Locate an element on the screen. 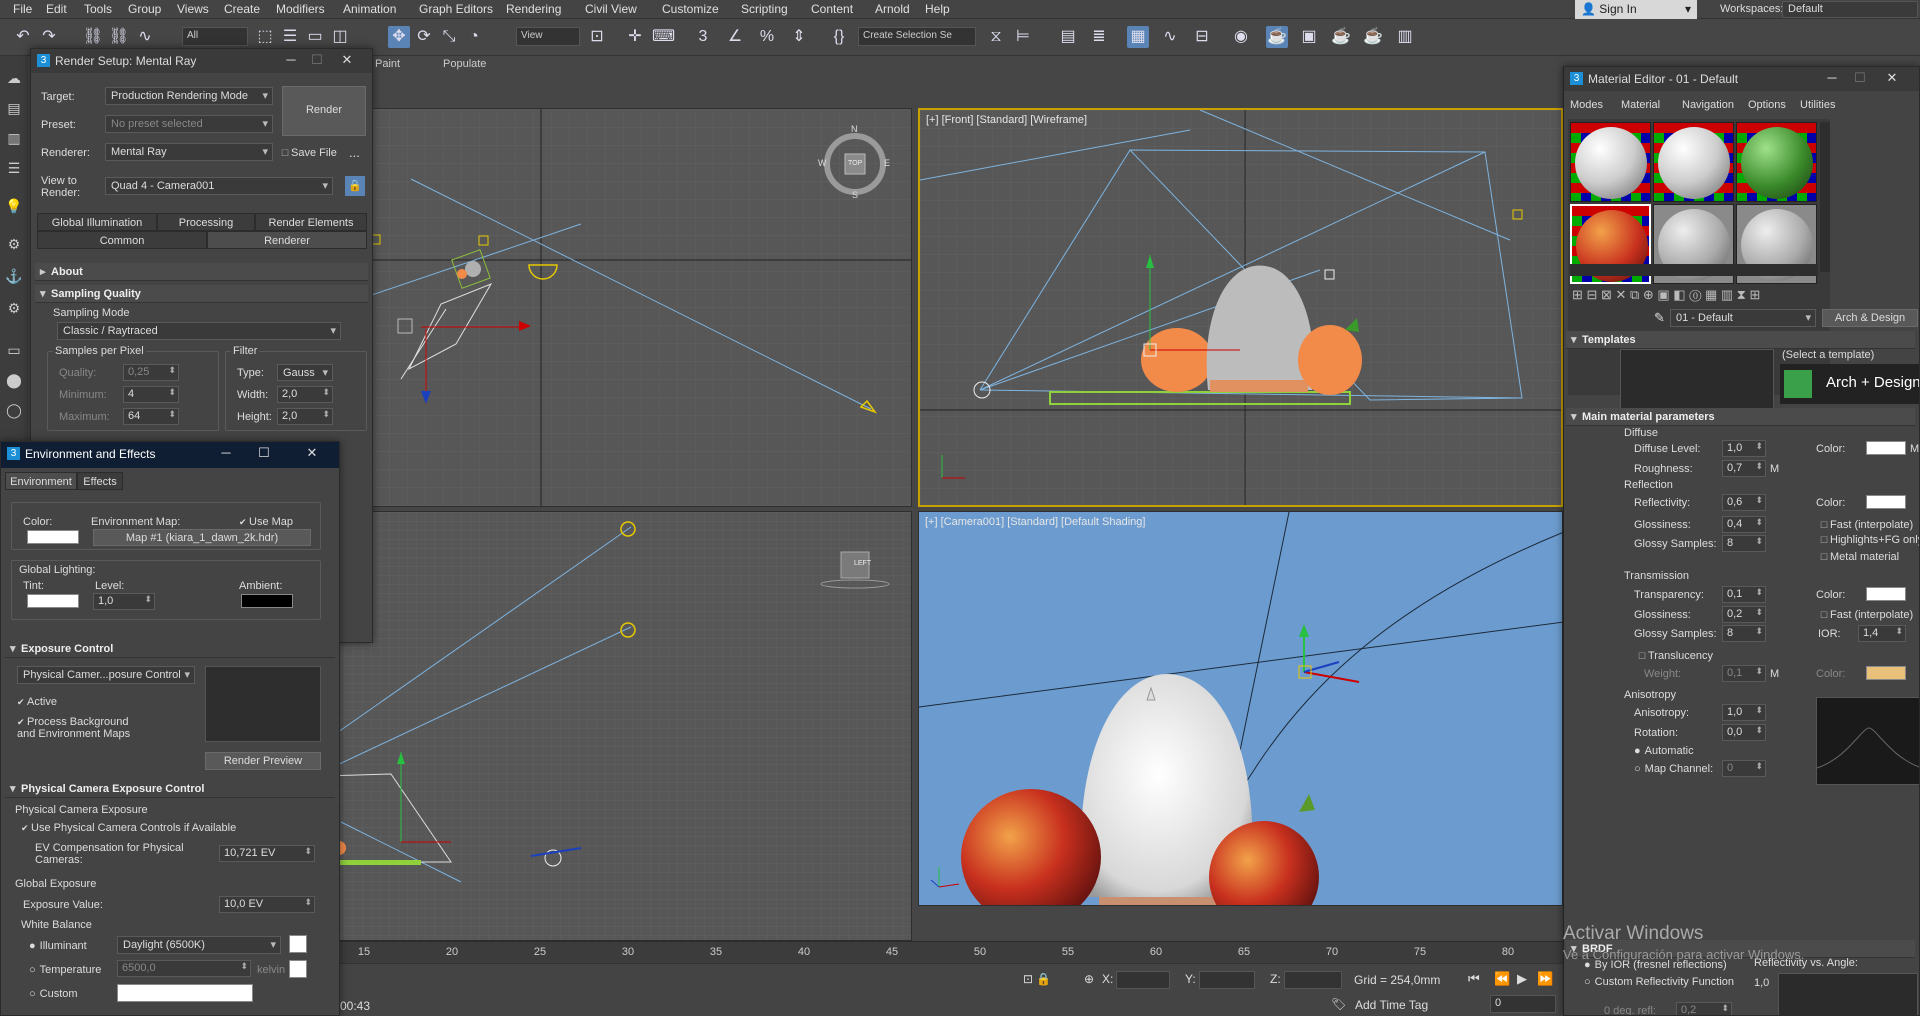  viewcube-compass: N S E W TOP is located at coordinates (854, 162).